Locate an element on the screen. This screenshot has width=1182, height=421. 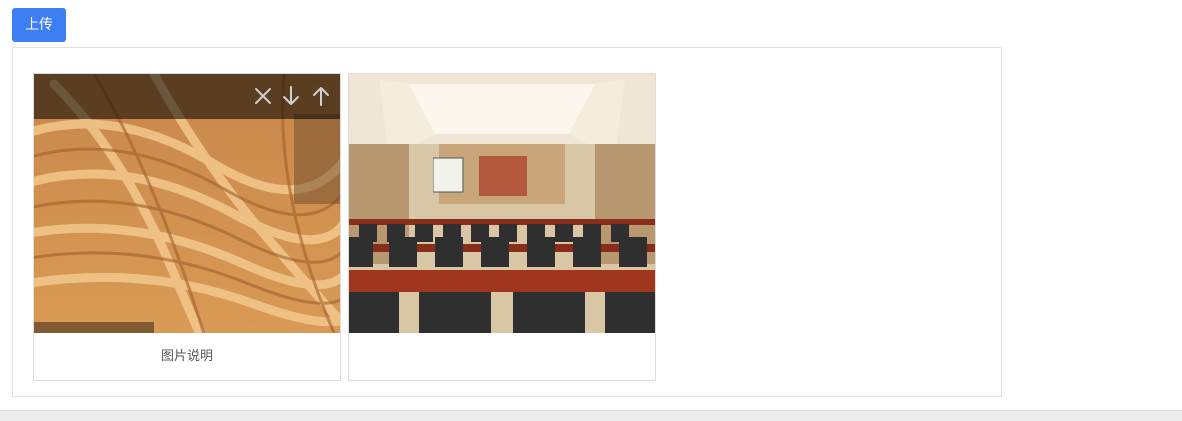
arrow-up-icon is located at coordinates (321, 96).